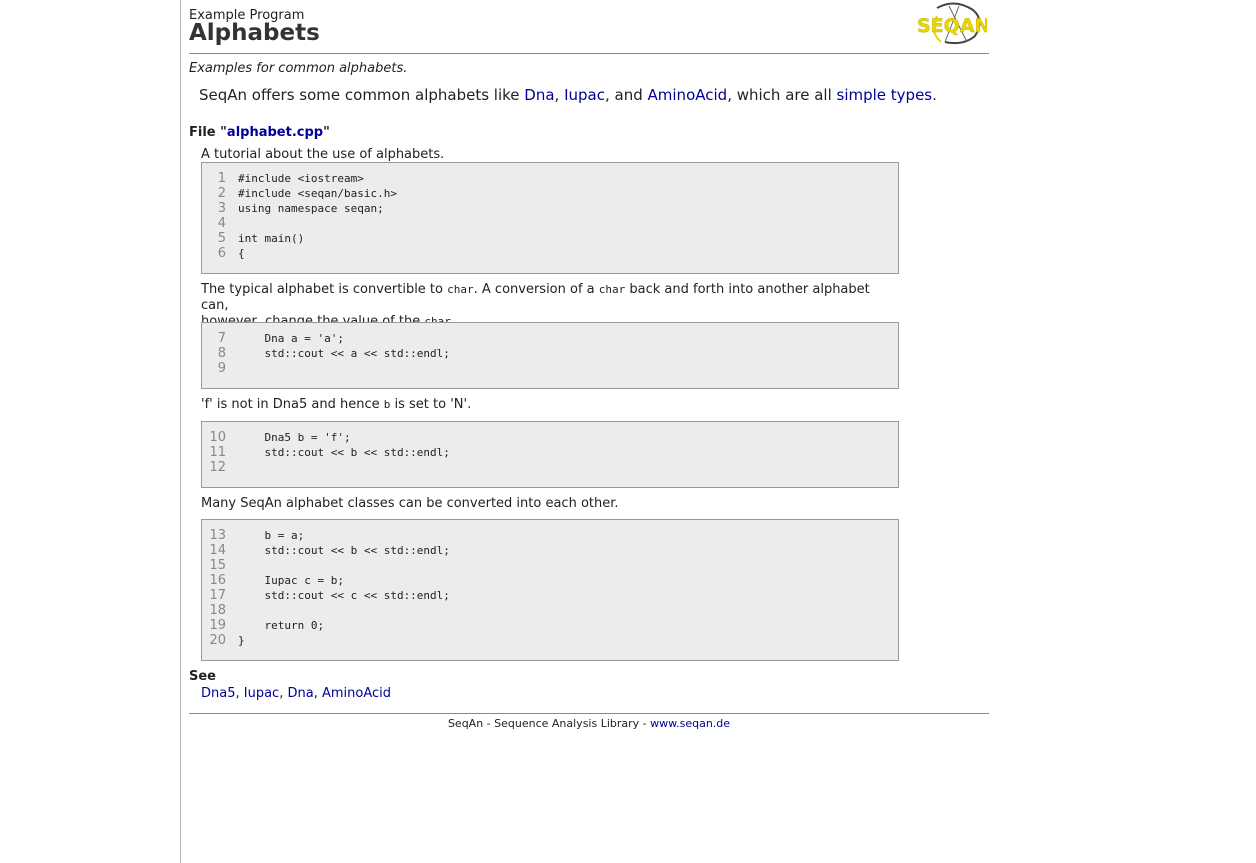  What do you see at coordinates (550, 625) in the screenshot?
I see `code-line: 19 return 0;` at bounding box center [550, 625].